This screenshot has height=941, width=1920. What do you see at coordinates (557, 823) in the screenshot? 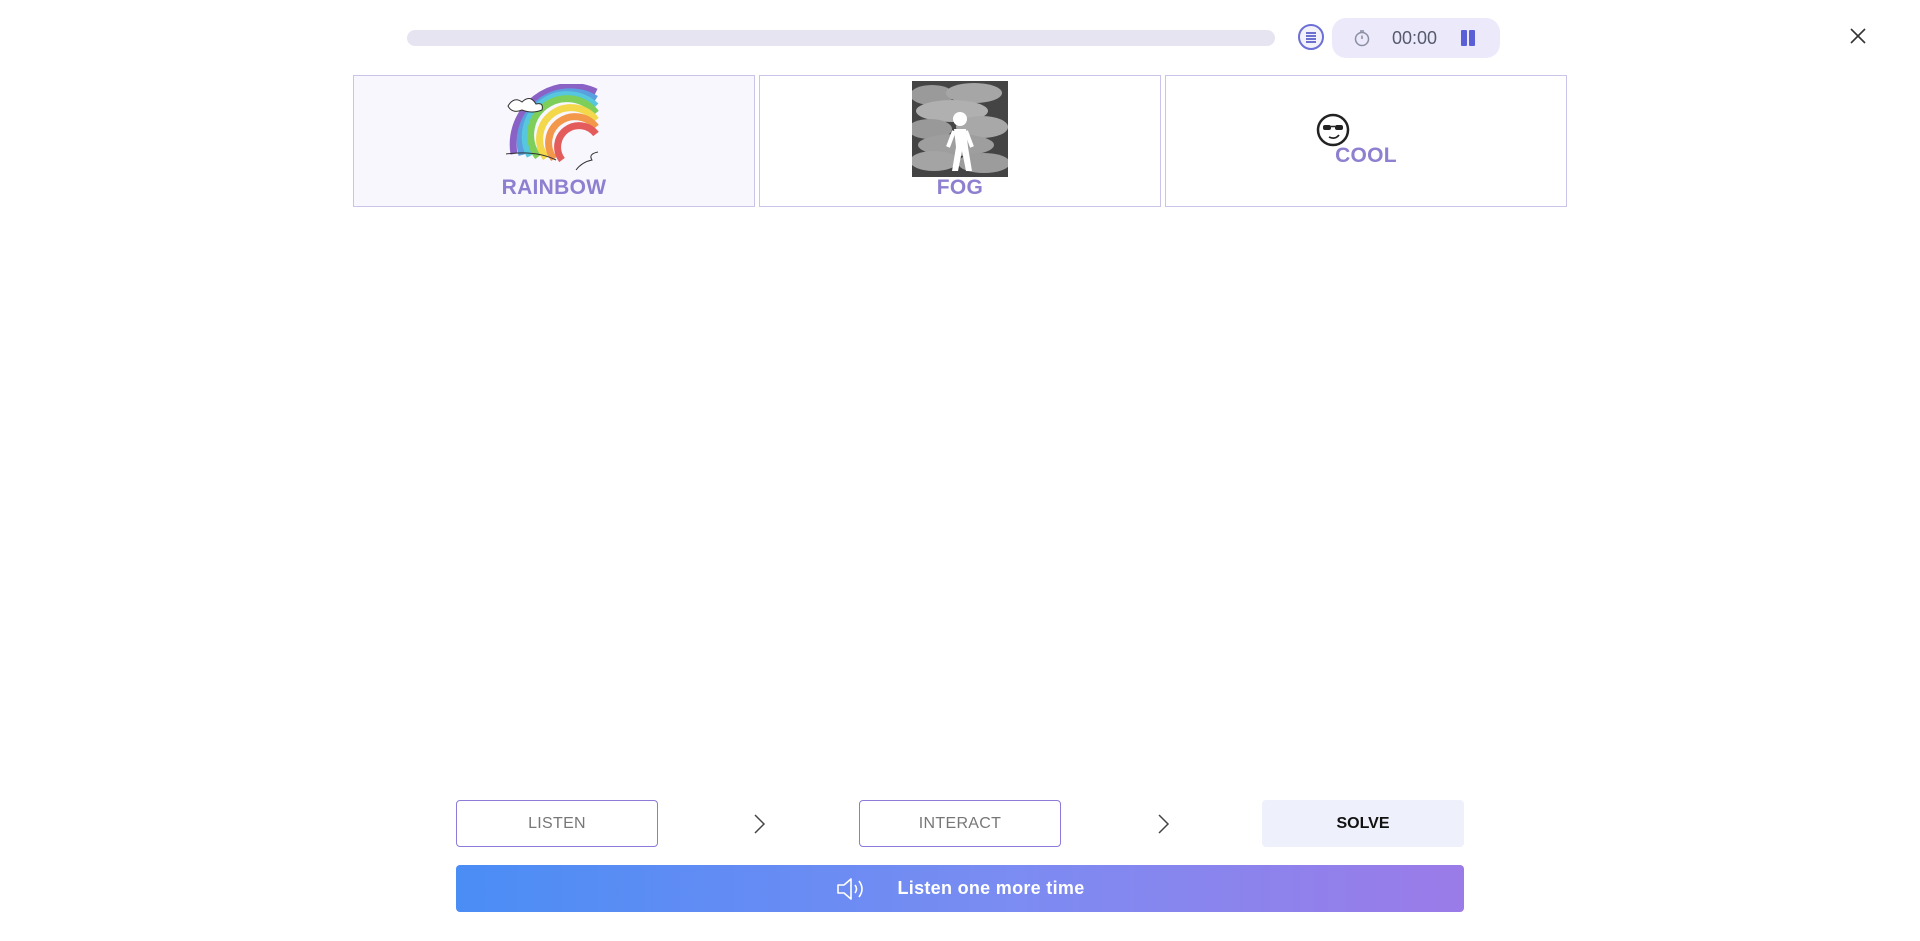
I see `step-listen: LISTEN` at bounding box center [557, 823].